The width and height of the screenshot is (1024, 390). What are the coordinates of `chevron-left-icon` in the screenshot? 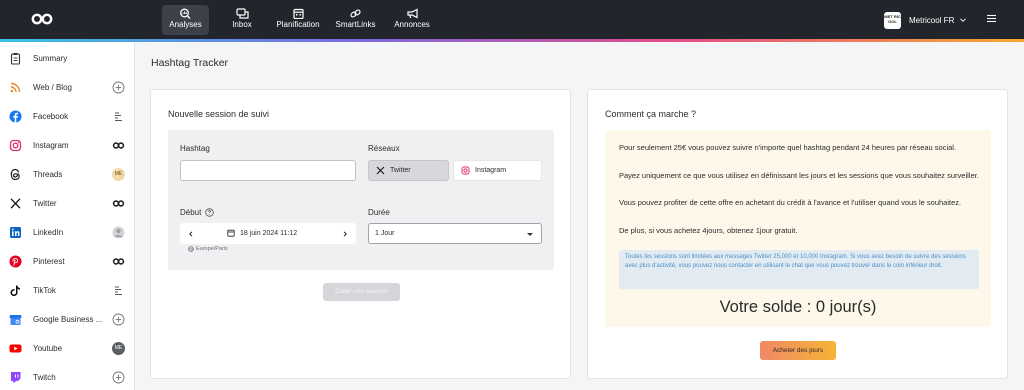 It's located at (191, 233).